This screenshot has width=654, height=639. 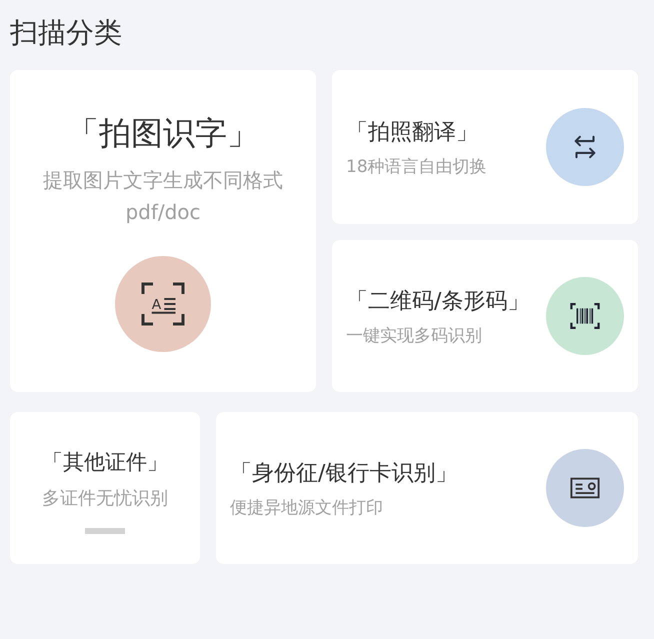 I want to click on scan-card: 「拍照翻译」 18种语言自由切换, so click(x=485, y=147).